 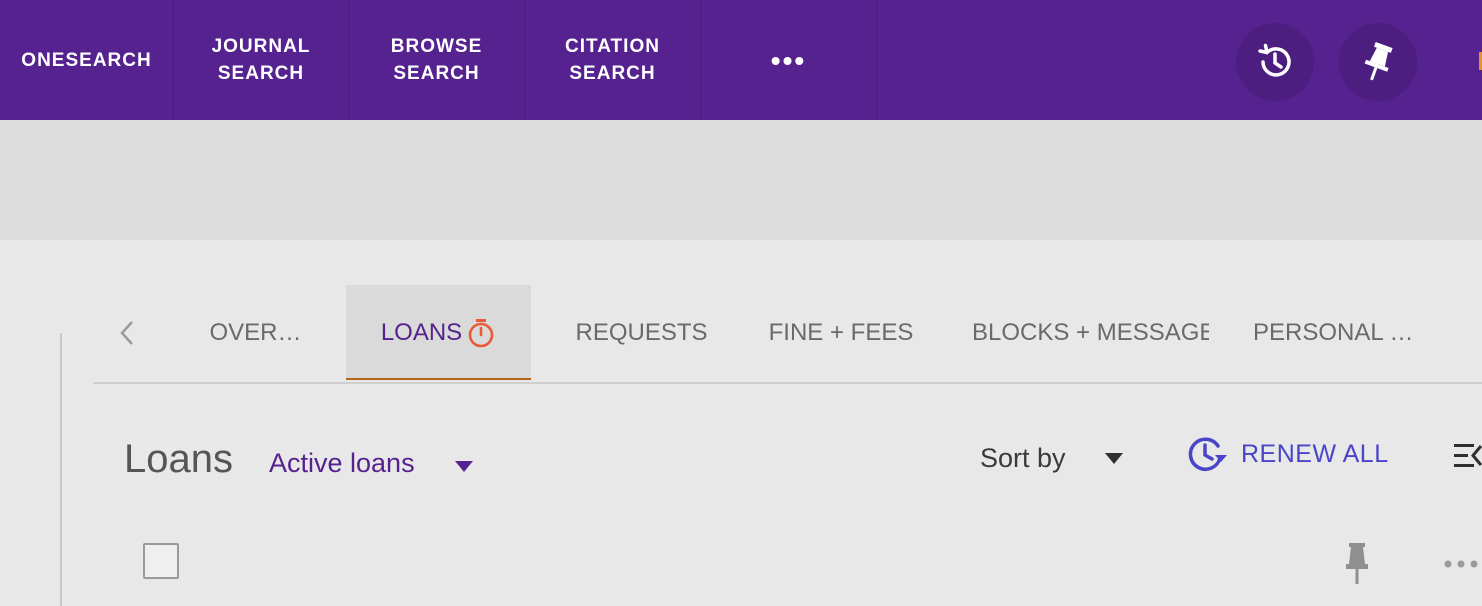 What do you see at coordinates (342, 463) in the screenshot?
I see `loan-filter-select: Active loans` at bounding box center [342, 463].